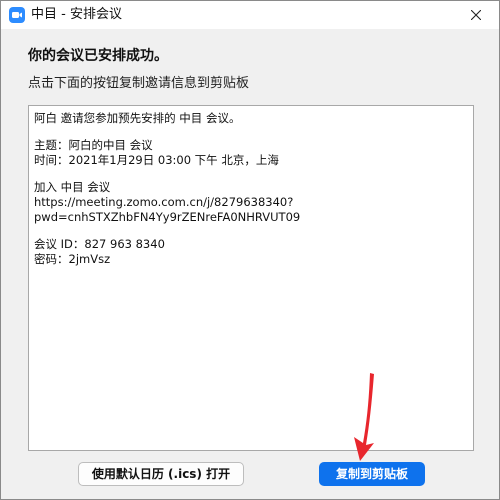  I want to click on copy-to-clipboard-button: 复制到剪贴板, so click(372, 474).